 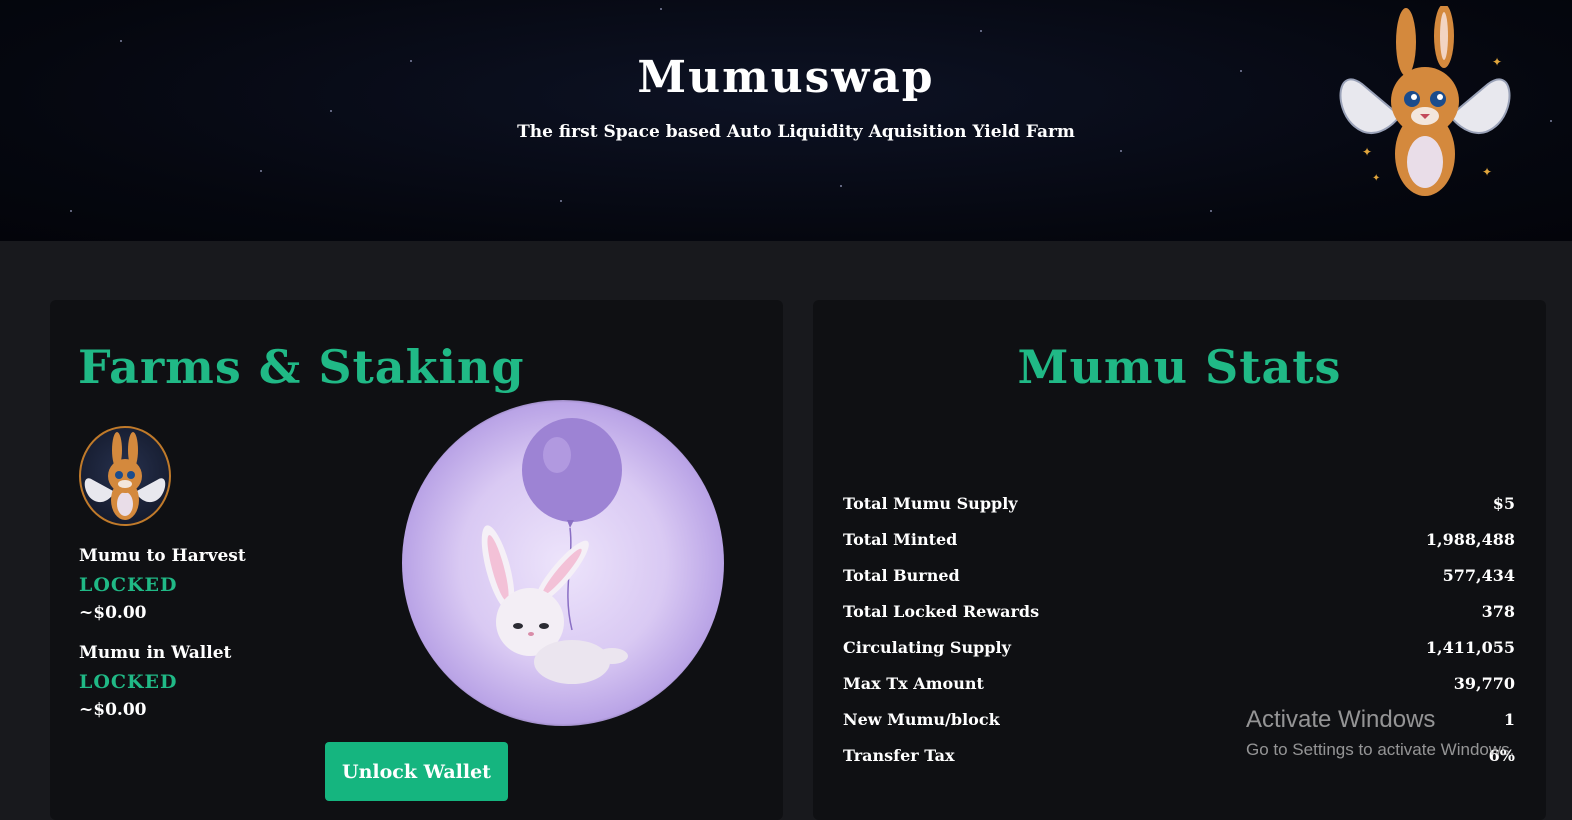 I want to click on watermark-title: Activate Windows, so click(x=1341, y=719).